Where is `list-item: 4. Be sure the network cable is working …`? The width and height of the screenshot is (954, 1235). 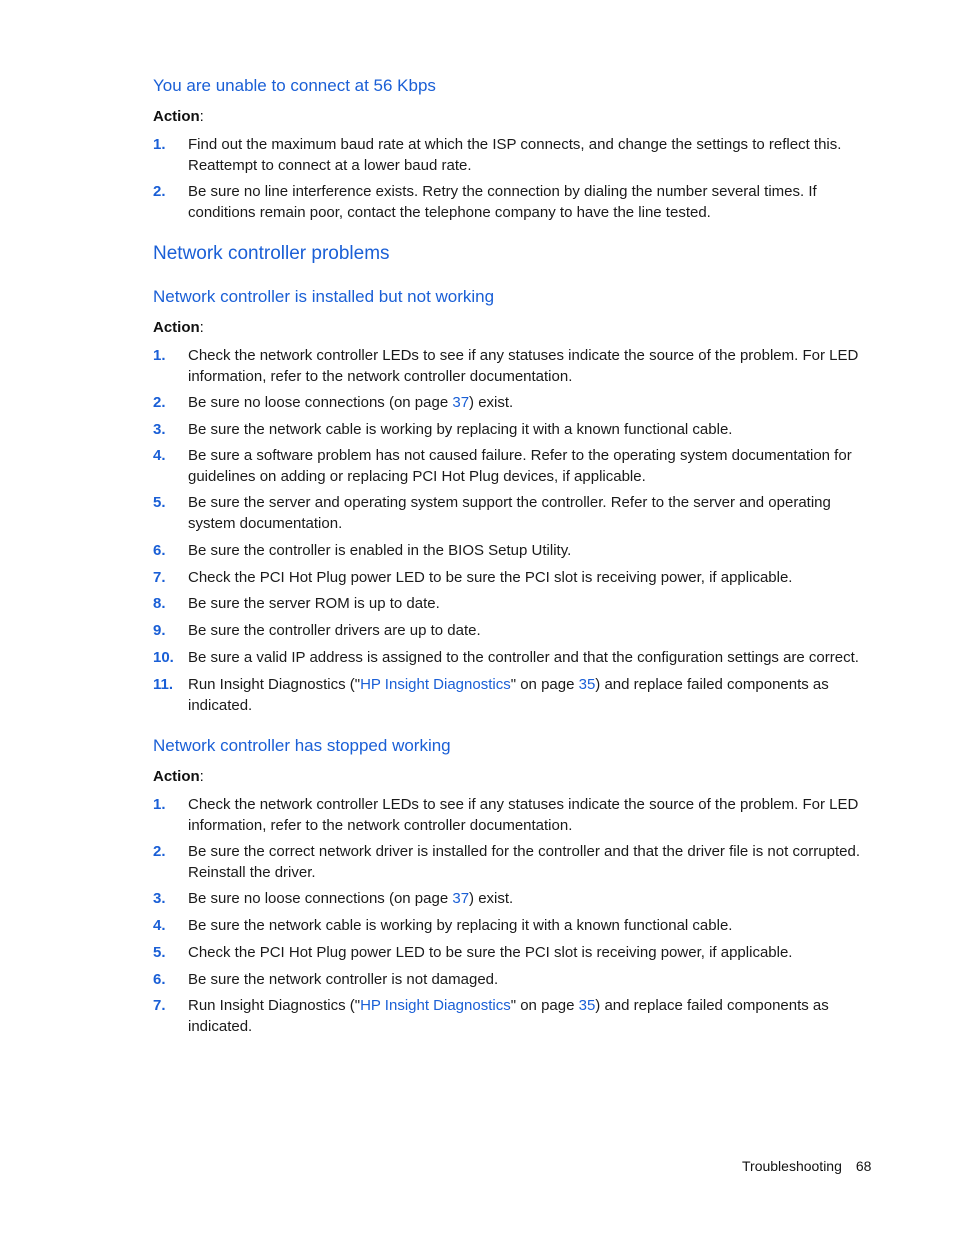 list-item: 4. Be sure the network cable is working … is located at coordinates (443, 925).